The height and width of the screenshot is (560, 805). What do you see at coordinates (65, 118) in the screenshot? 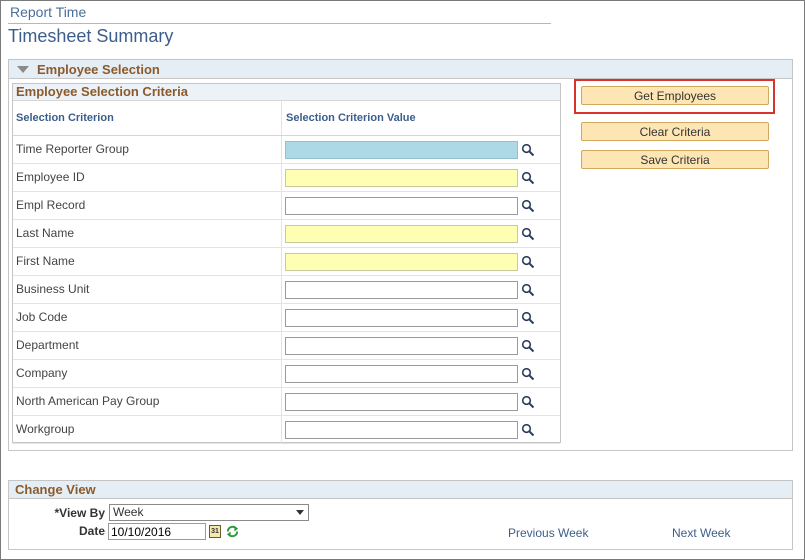
I see `column-header-criterion: Selection Criterion` at bounding box center [65, 118].